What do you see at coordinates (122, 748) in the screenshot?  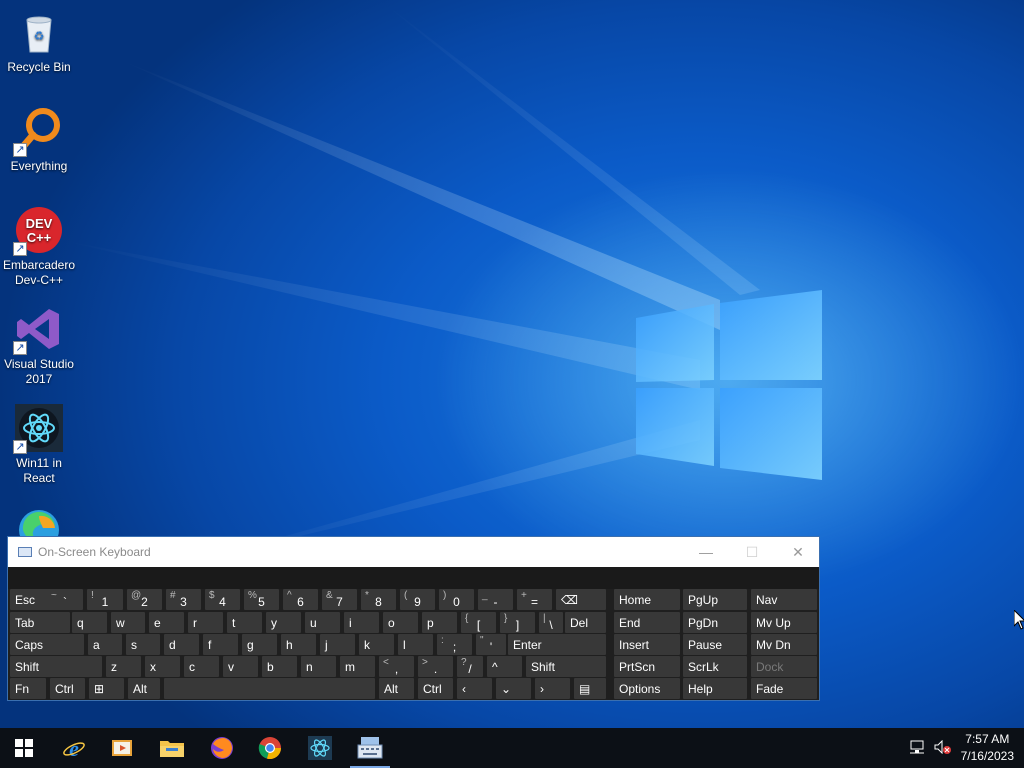 I see `taskbar-media-player` at bounding box center [122, 748].